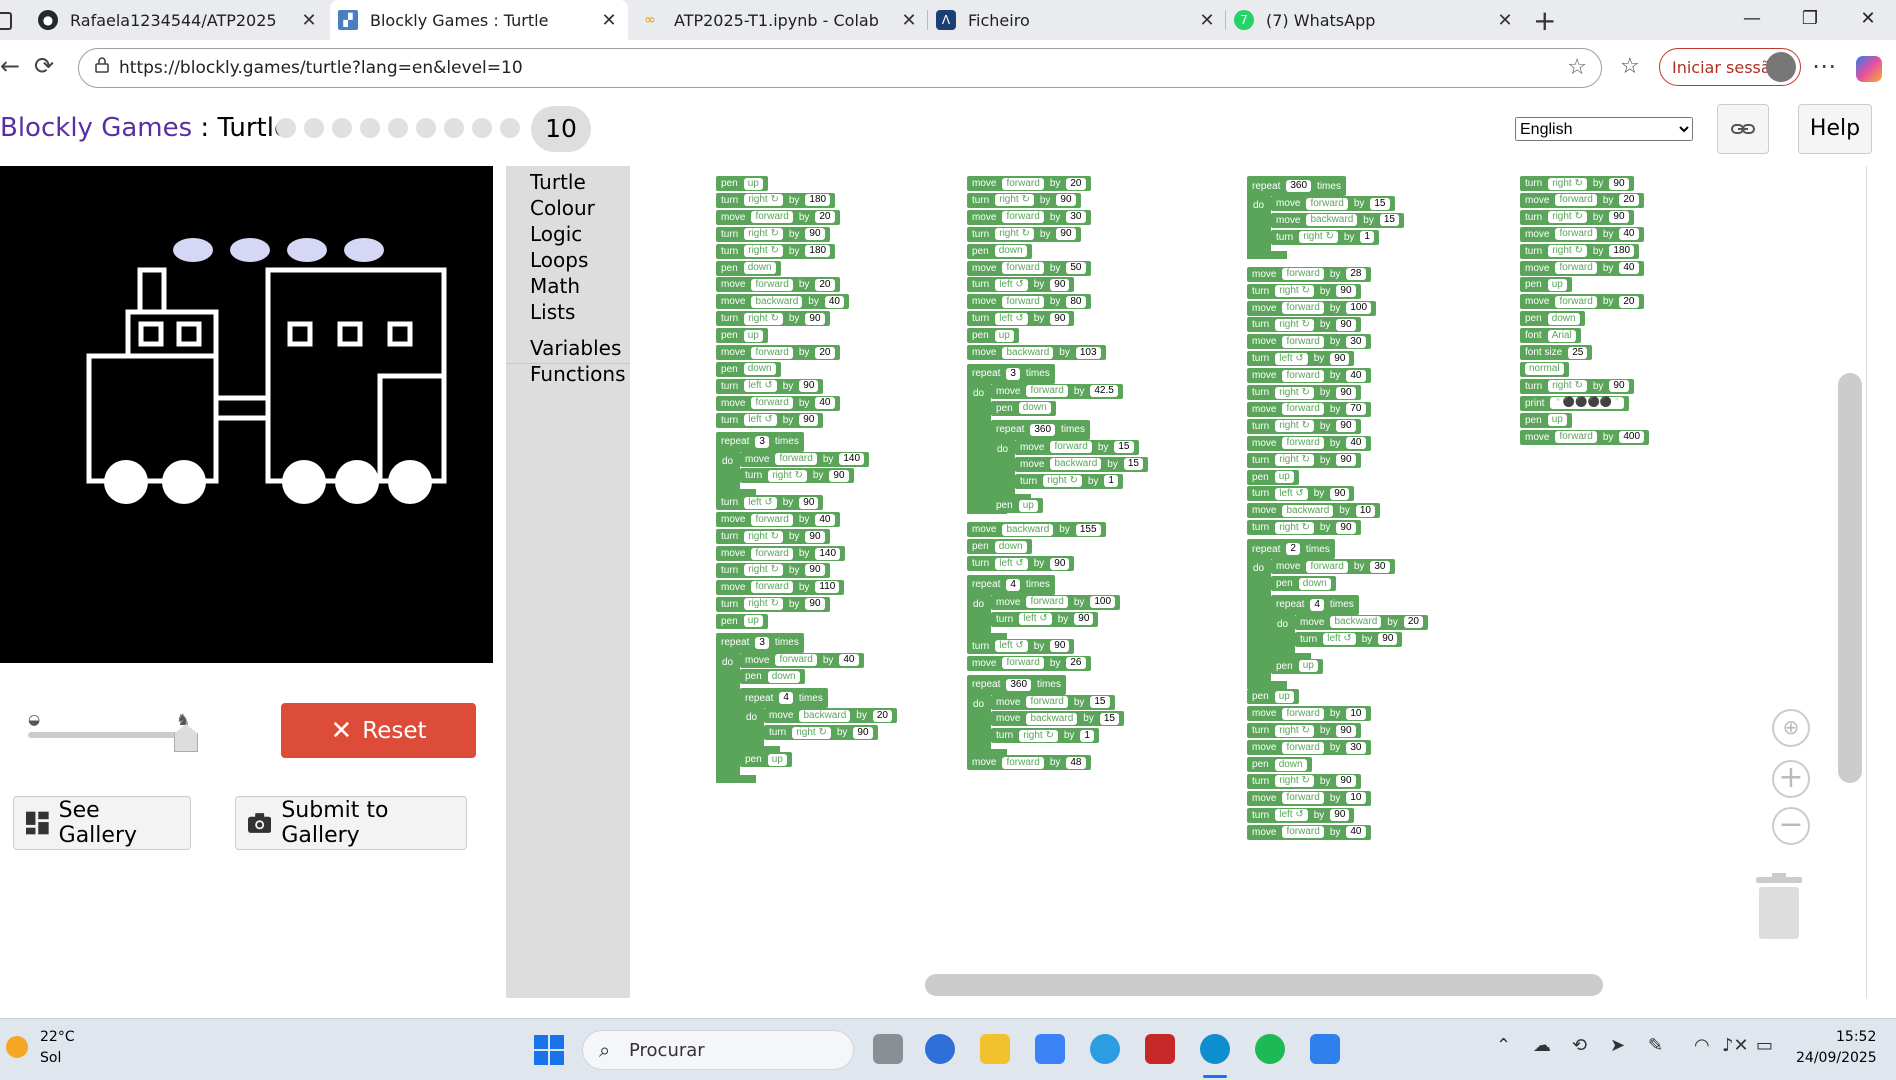 The width and height of the screenshot is (1896, 1080). What do you see at coordinates (1556, 352) in the screenshot?
I see `code-block: font size 25` at bounding box center [1556, 352].